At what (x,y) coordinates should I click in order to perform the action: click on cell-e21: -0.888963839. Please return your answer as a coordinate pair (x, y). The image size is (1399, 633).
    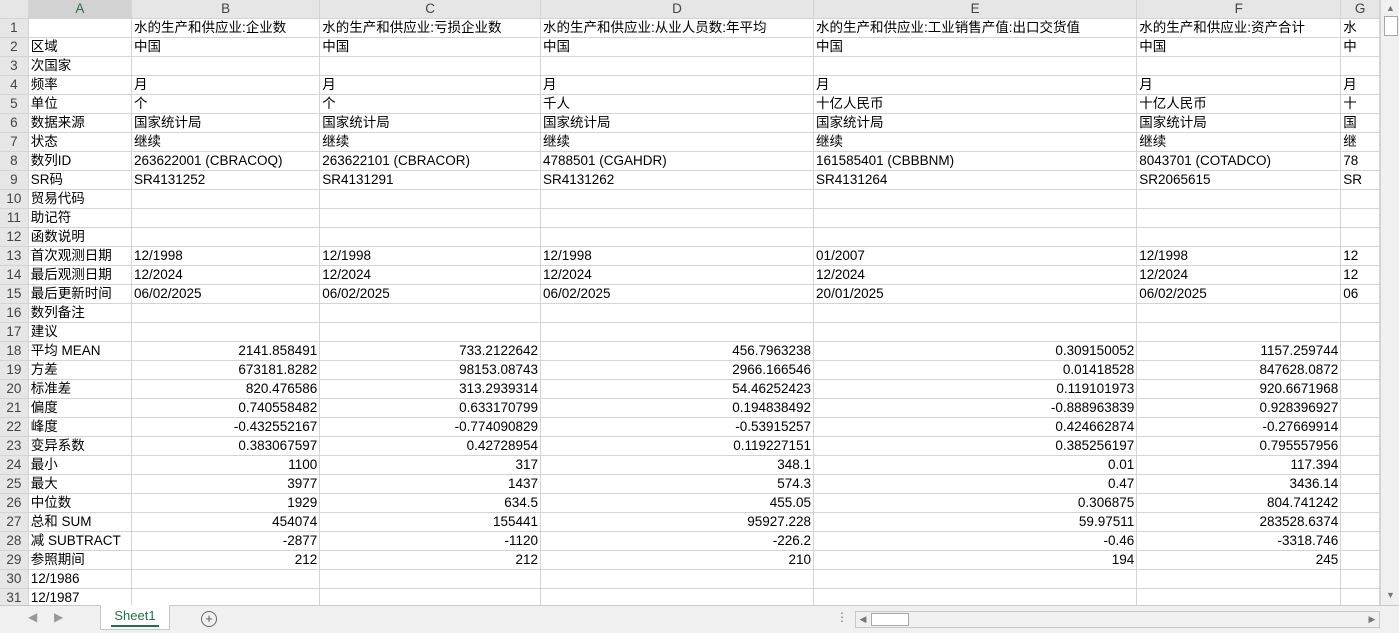
    Looking at the image, I should click on (975, 408).